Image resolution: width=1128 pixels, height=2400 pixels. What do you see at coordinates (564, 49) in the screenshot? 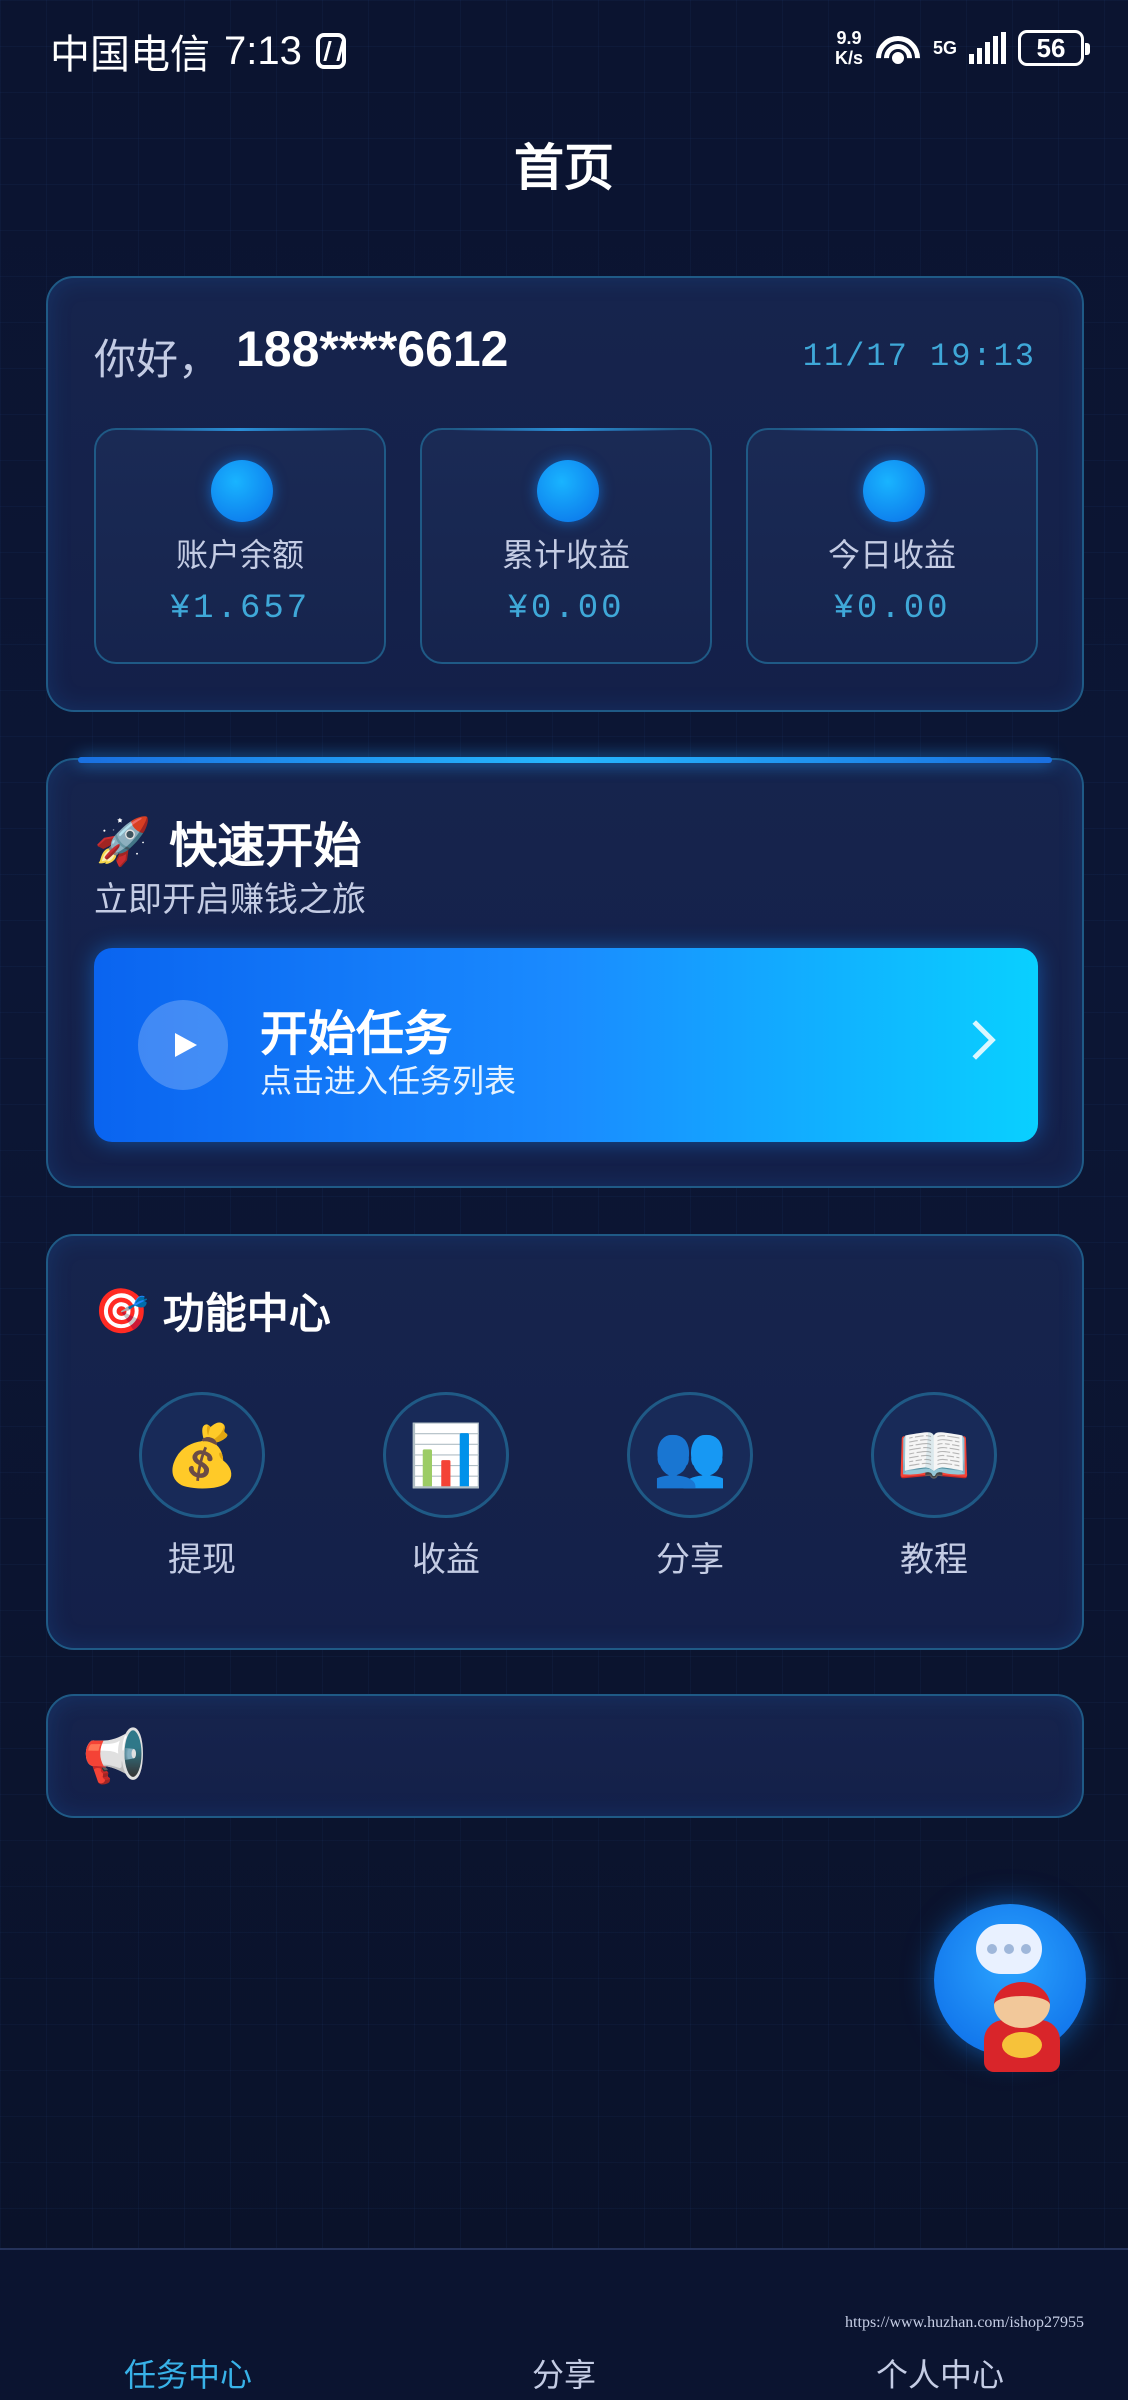
I see `status-bar: 中国电信 7:13 9.9 K/s 5G 56` at bounding box center [564, 49].